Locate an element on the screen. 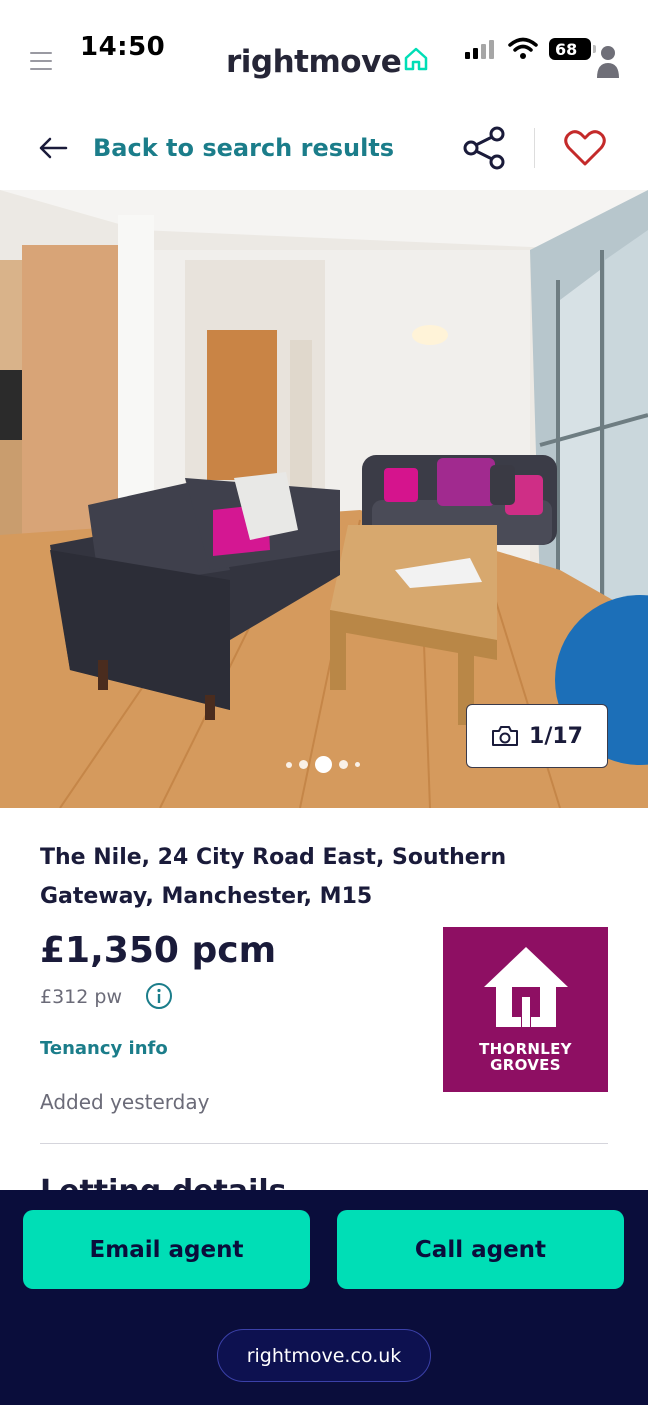  battery-indicator: 68 is located at coordinates (572, 49).